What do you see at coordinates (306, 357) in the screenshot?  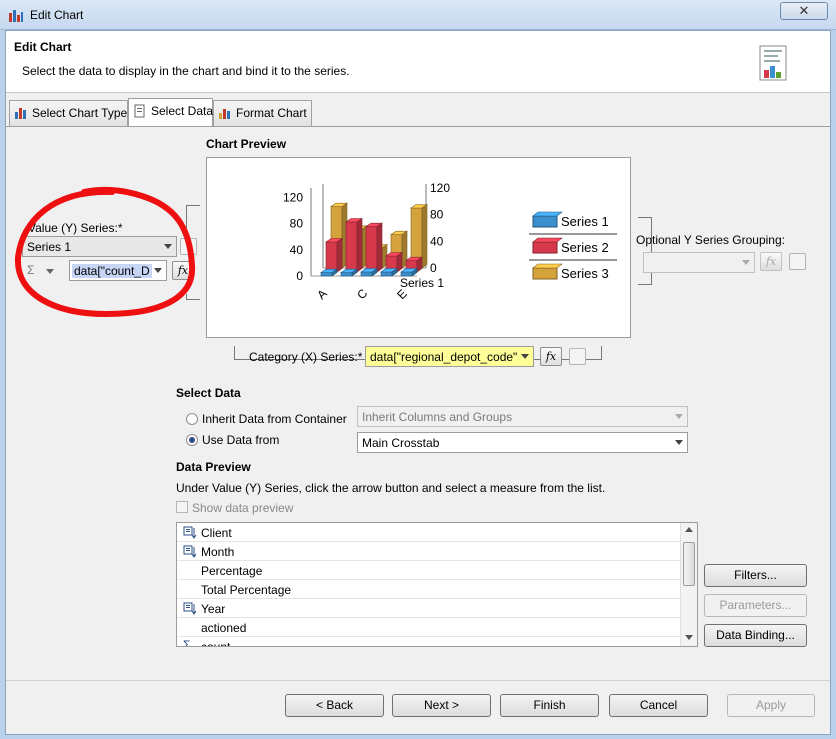 I see `category-series-label: Category (X) Series:*` at bounding box center [306, 357].